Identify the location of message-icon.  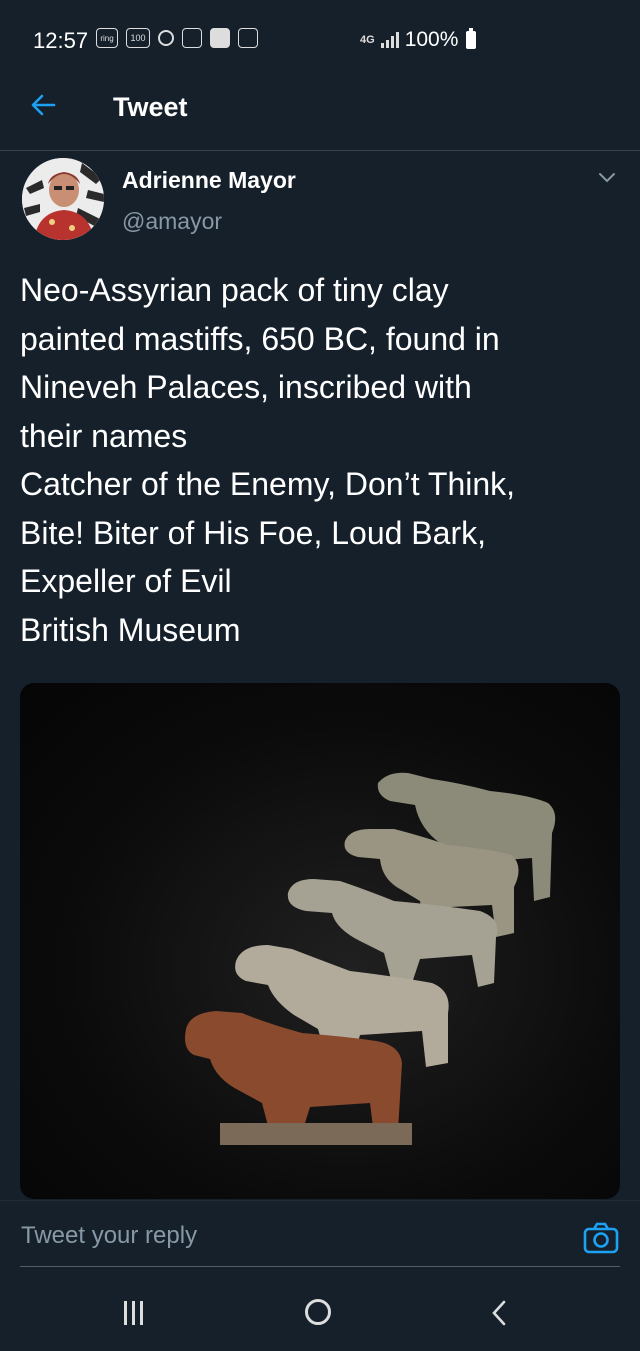
(220, 38).